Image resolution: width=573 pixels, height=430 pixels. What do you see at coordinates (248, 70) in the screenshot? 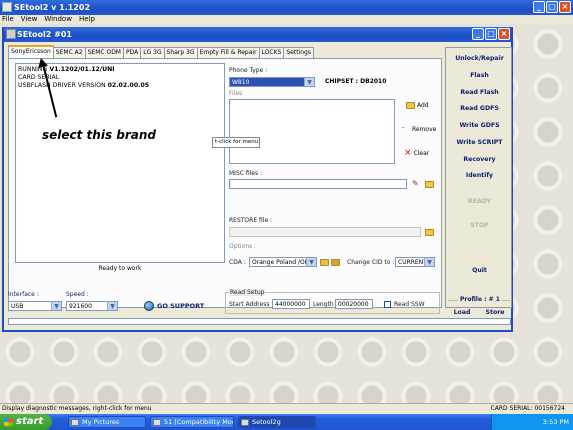
I see `phone-type-label: Phone Type :` at bounding box center [248, 70].